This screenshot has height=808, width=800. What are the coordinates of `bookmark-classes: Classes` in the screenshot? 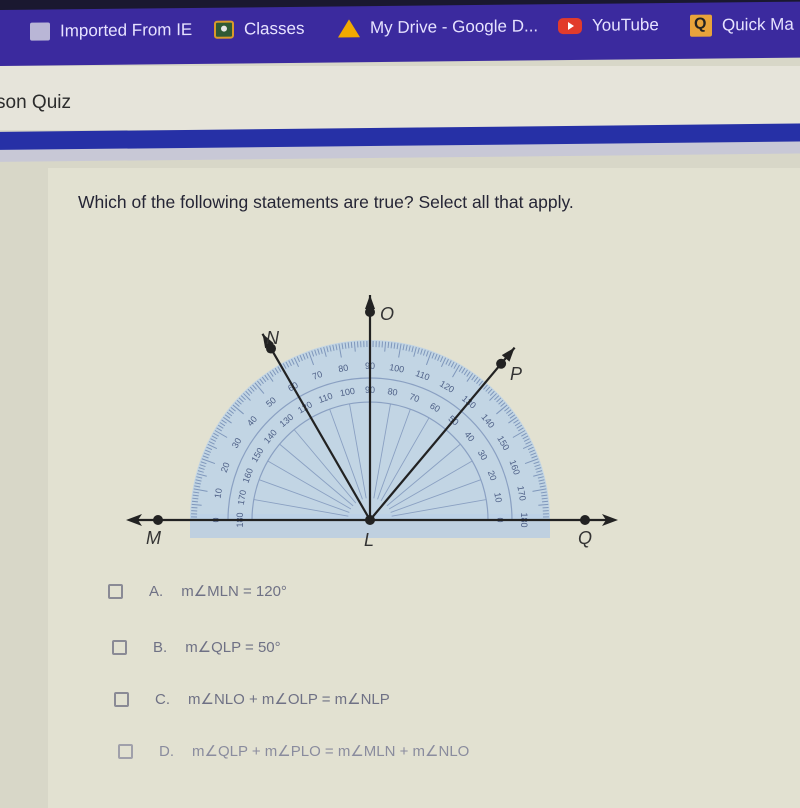 It's located at (259, 29).